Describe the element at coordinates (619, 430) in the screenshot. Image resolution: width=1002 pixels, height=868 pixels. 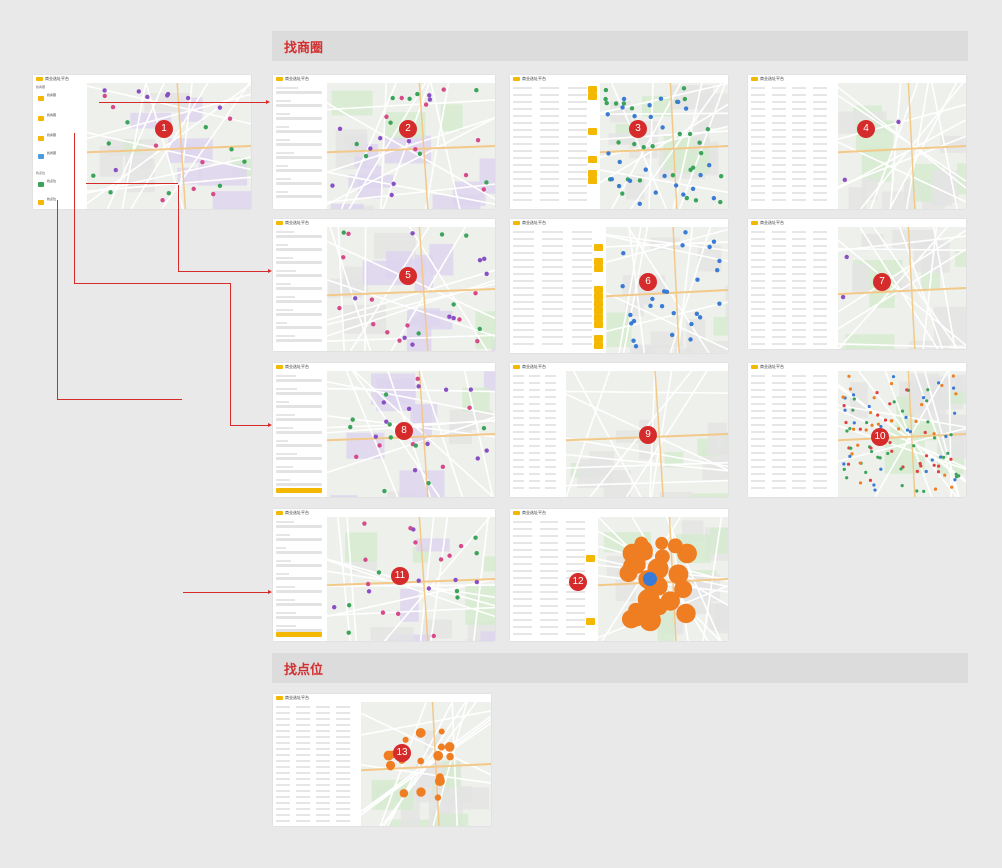
I see `screenshot-9: 商业选址平台 9` at that location.